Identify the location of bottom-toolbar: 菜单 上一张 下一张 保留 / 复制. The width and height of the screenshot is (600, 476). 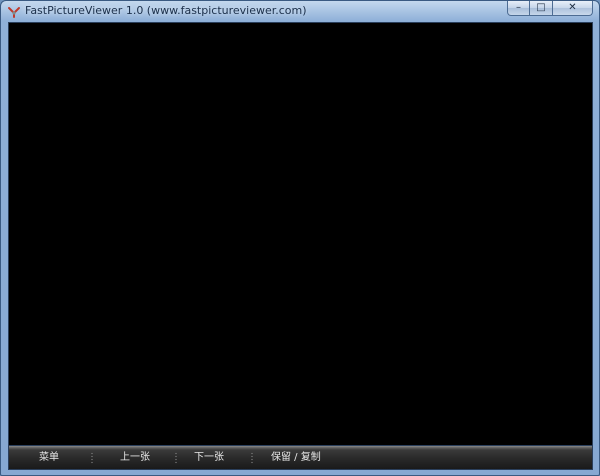
(300, 458).